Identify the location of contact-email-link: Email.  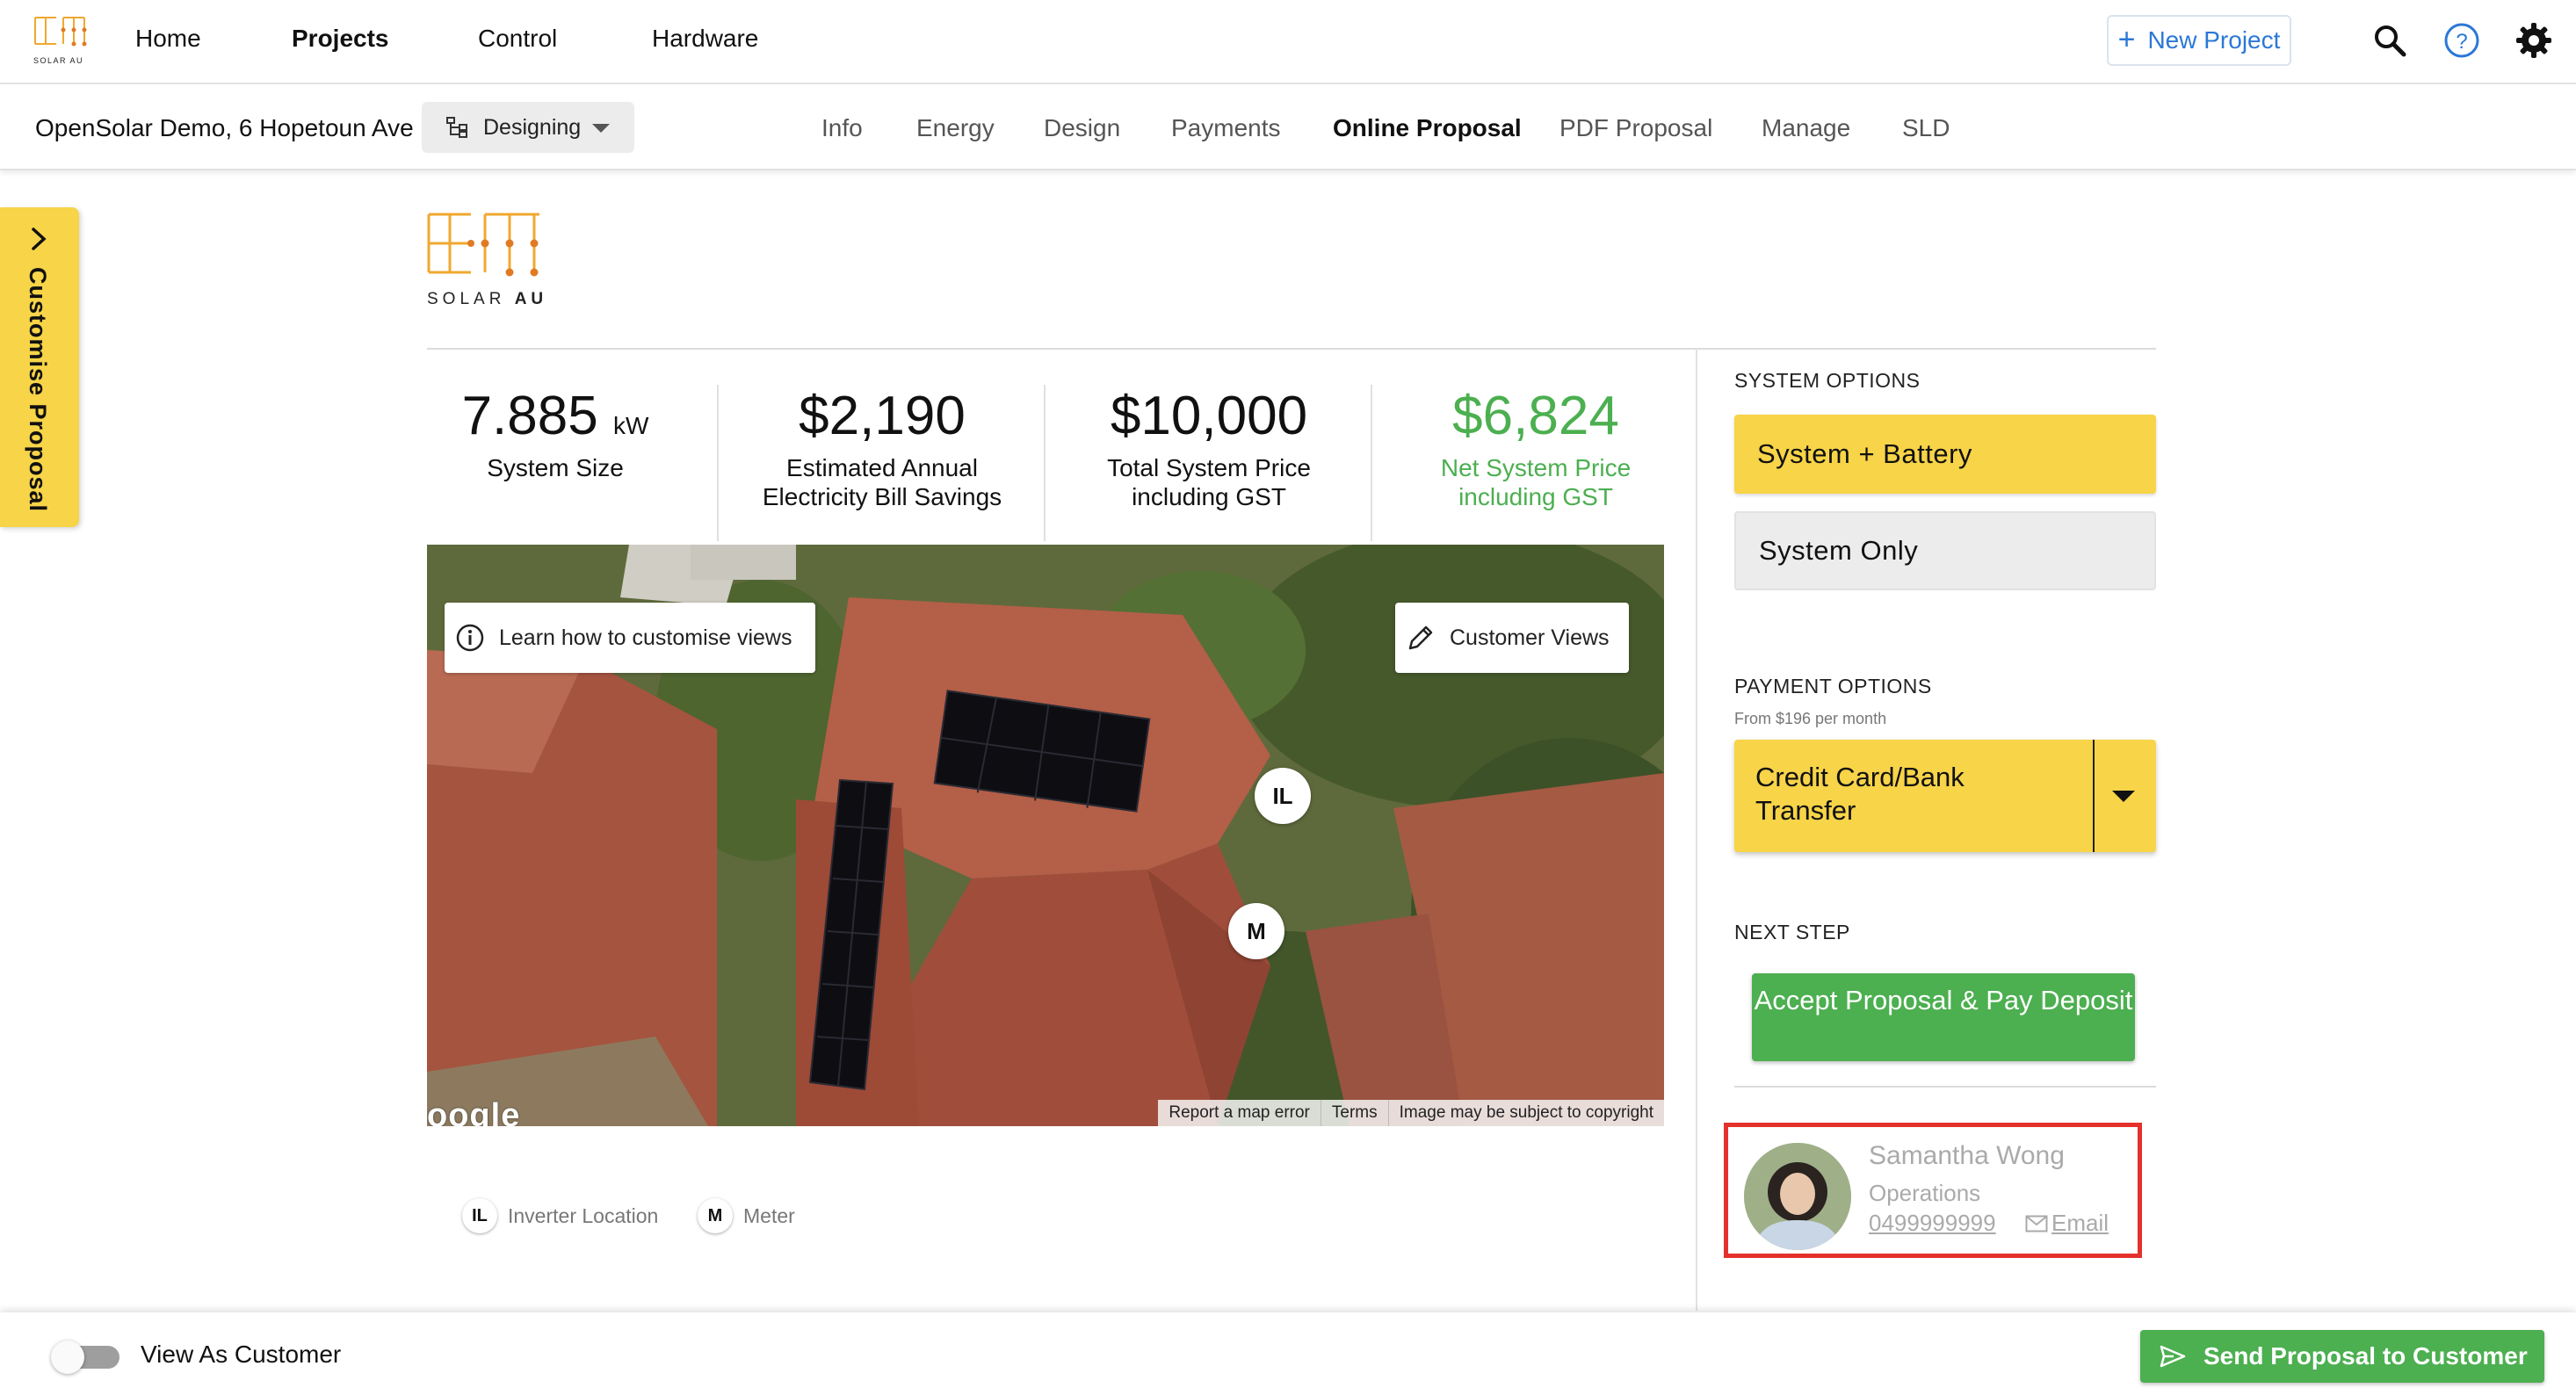
(2067, 1223).